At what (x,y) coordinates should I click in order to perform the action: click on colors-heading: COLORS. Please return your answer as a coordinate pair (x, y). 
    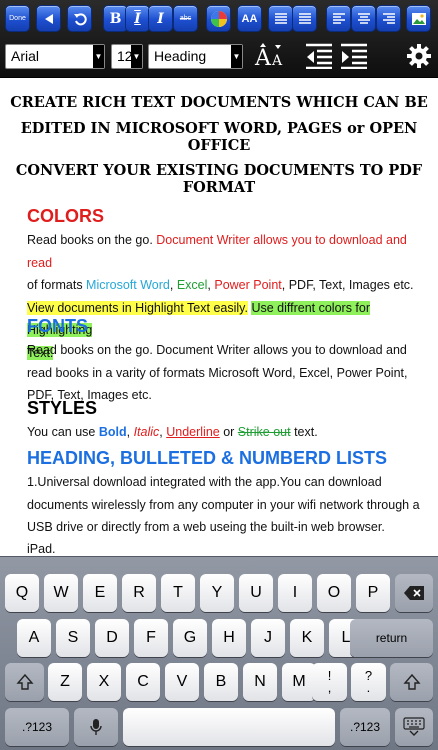
    Looking at the image, I should click on (66, 216).